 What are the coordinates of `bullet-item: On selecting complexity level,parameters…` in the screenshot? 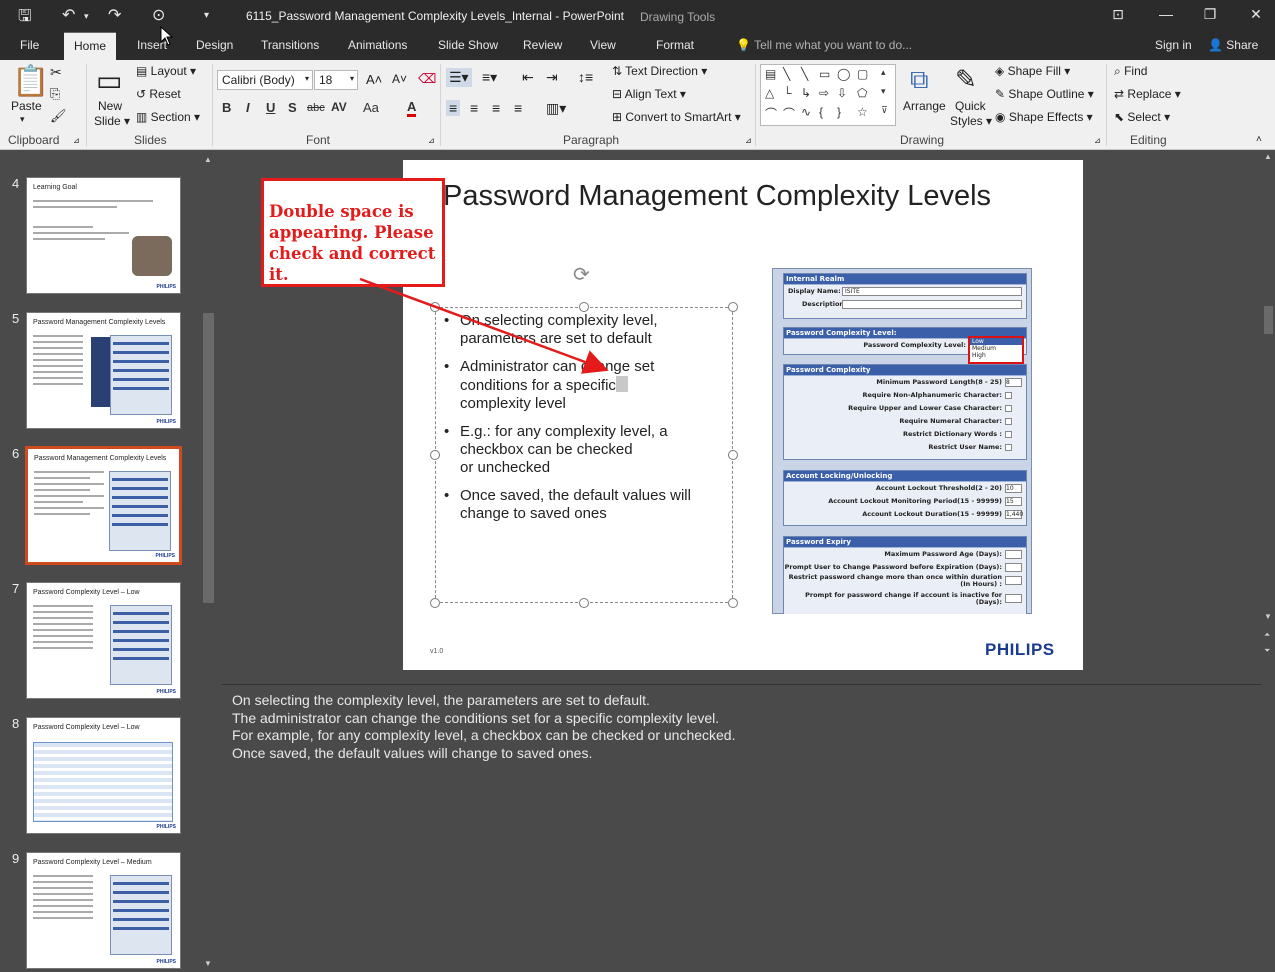 It's located at (583, 330).